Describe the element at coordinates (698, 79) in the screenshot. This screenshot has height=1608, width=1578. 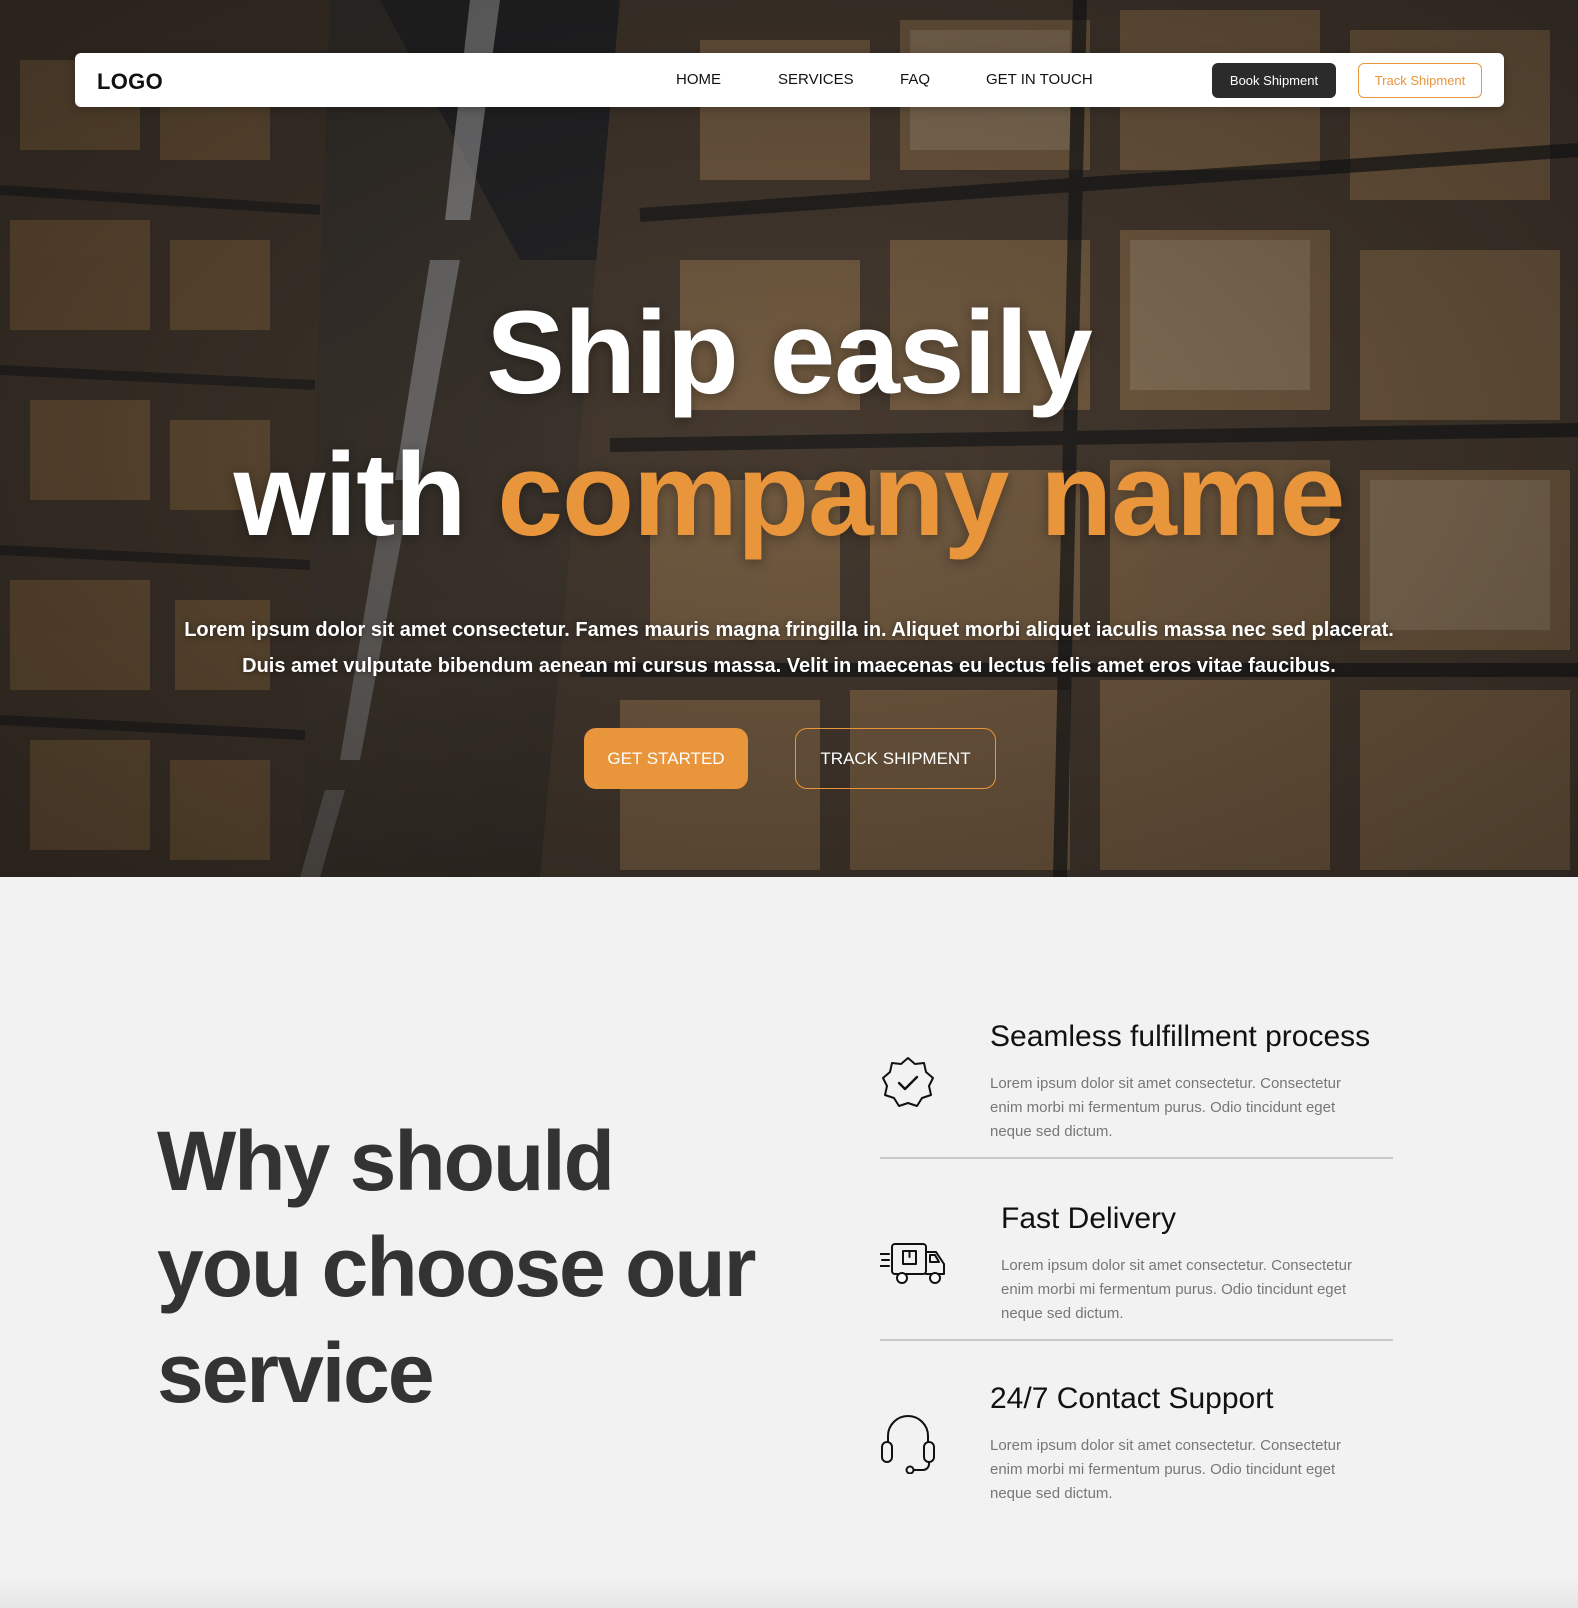
I see `nav-link-home: HOME` at that location.